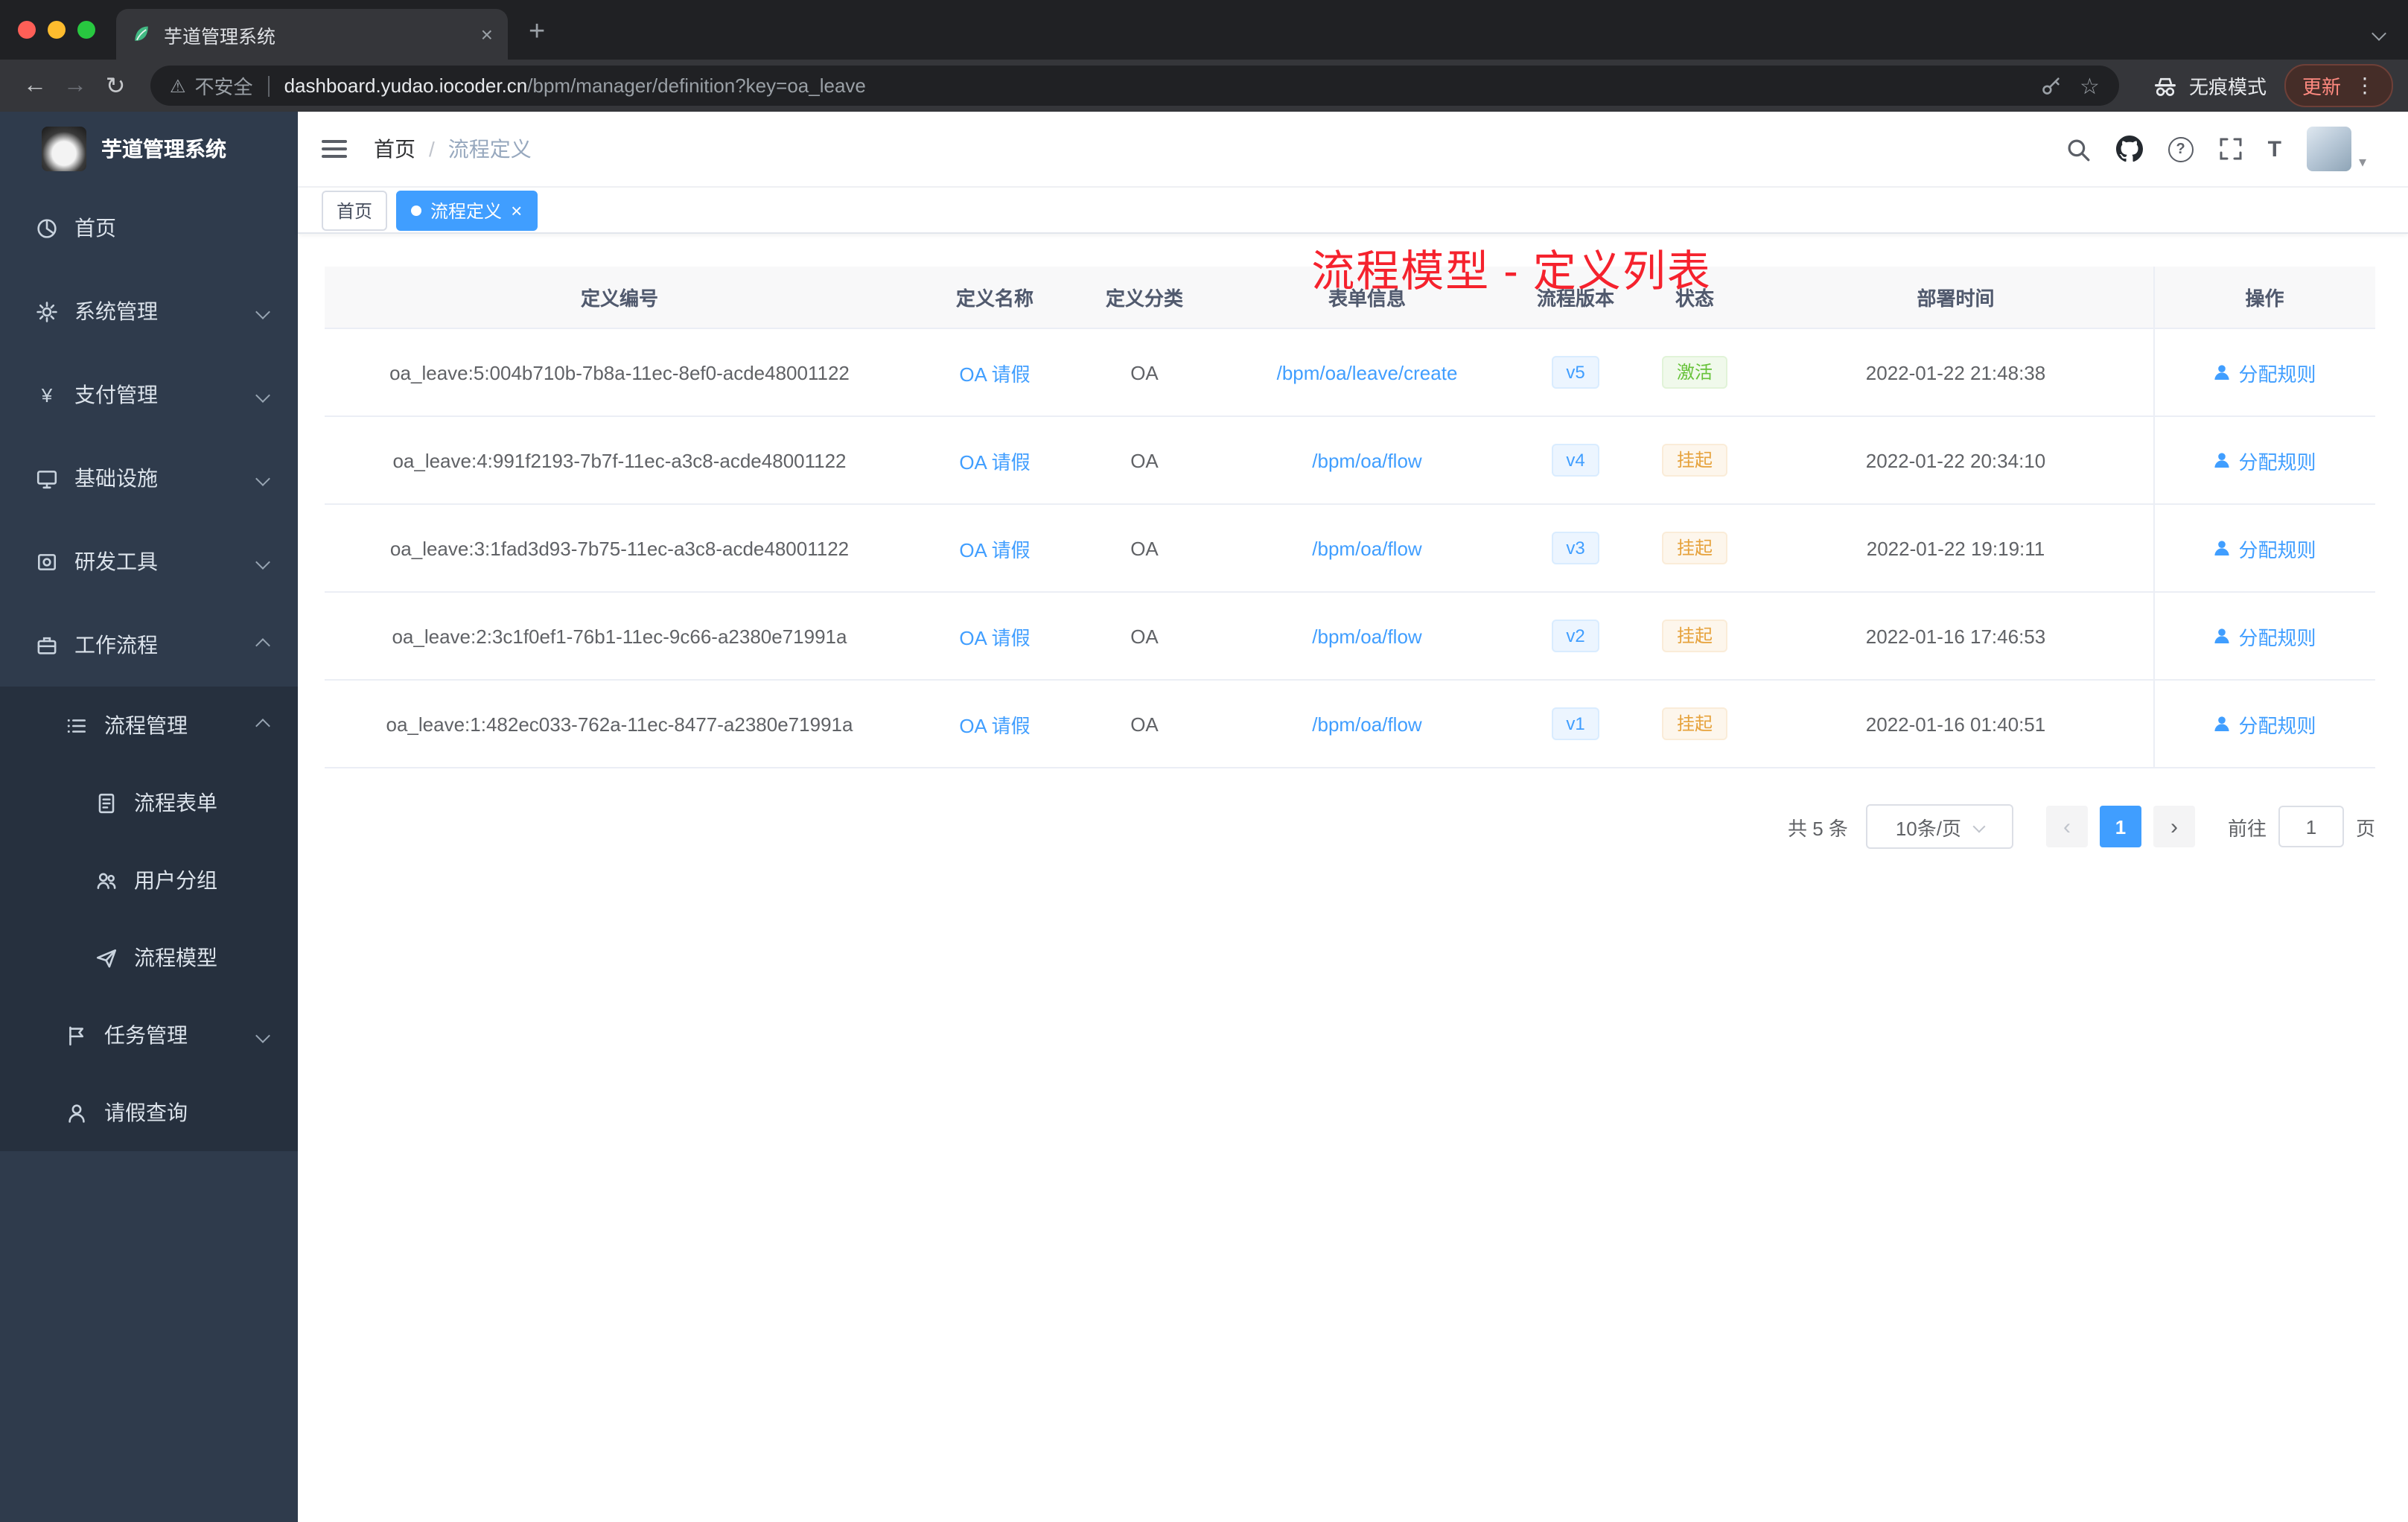 The width and height of the screenshot is (2408, 1522). I want to click on tag-label: 首页, so click(355, 210).